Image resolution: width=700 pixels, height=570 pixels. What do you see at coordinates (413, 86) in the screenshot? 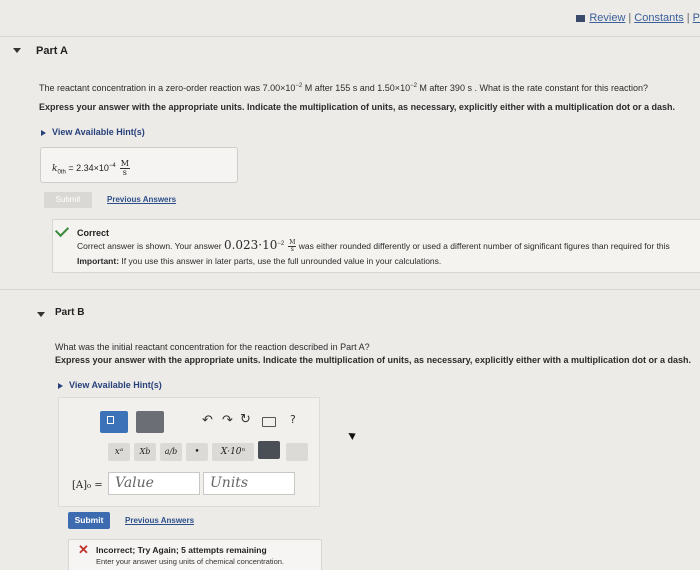
I see `question-exp-2: −2` at bounding box center [413, 86].